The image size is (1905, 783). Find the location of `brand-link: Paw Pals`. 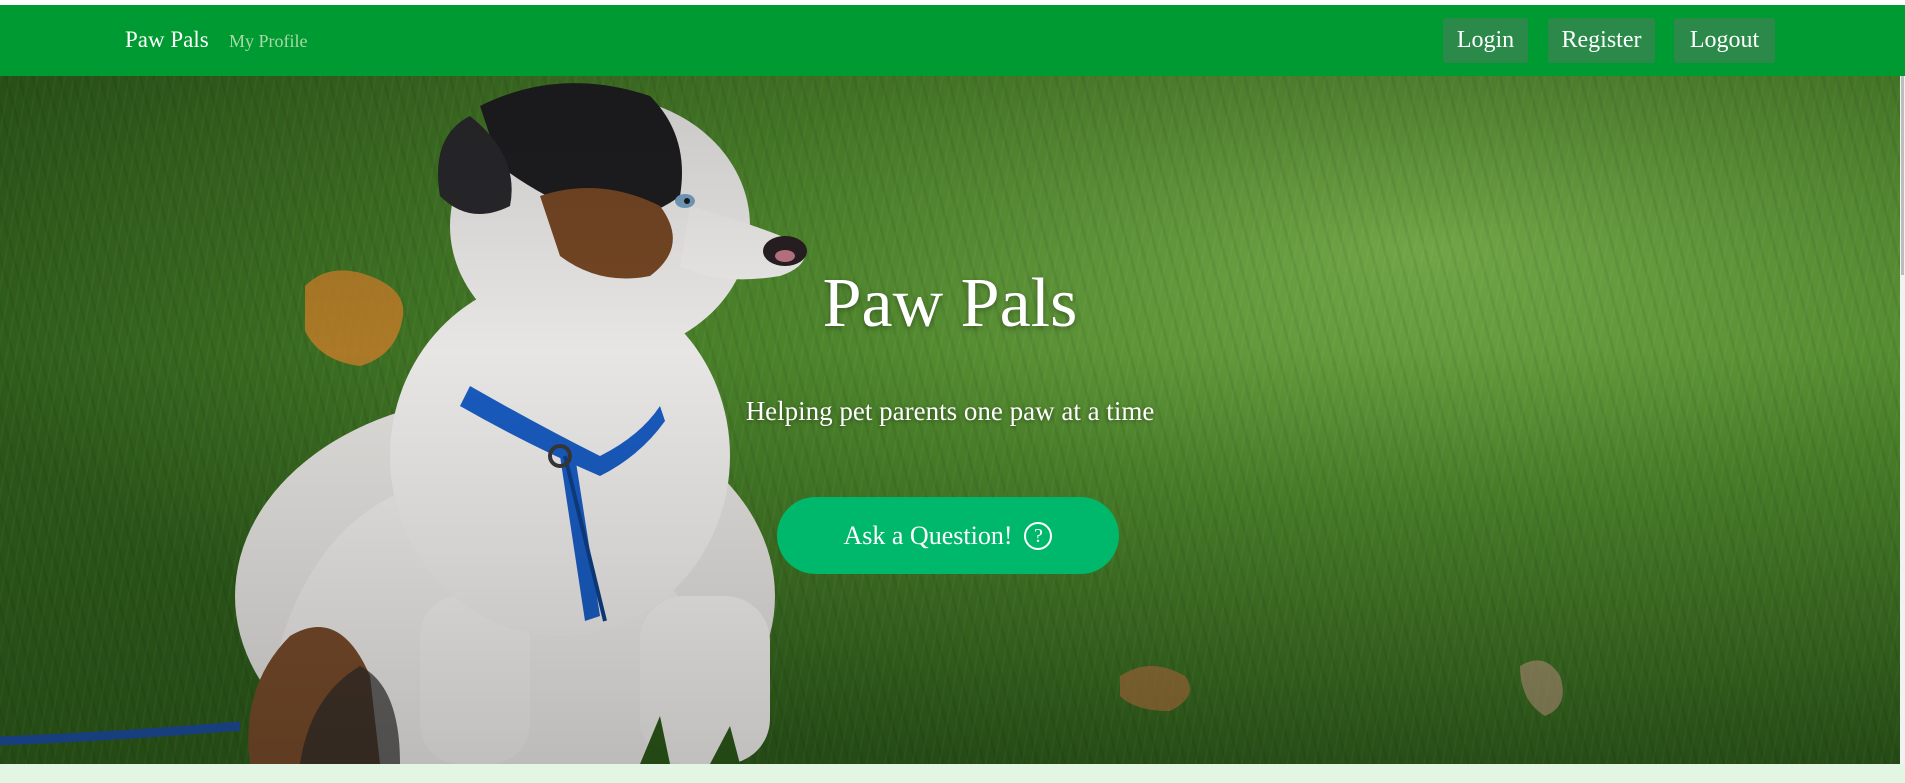

brand-link: Paw Pals is located at coordinates (167, 40).